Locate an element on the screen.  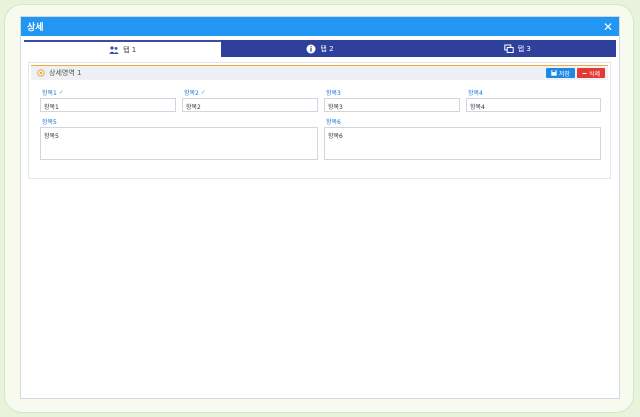
field-5-textarea: 항목5 is located at coordinates (179, 143).